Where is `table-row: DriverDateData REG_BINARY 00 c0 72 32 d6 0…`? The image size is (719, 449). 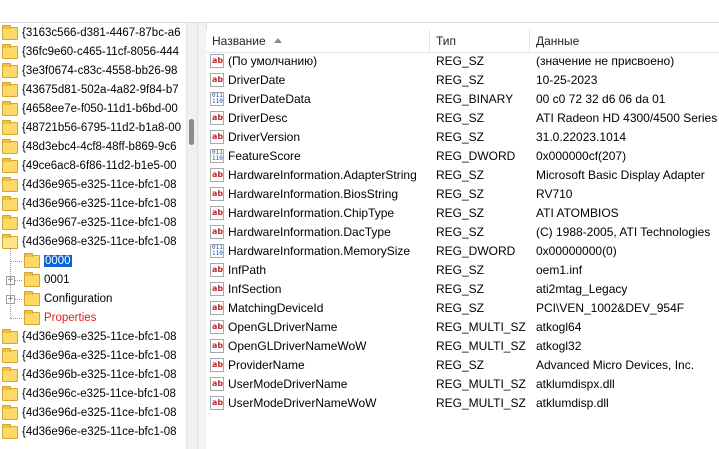 table-row: DriverDateData REG_BINARY 00 c0 72 32 d6 0… is located at coordinates (462, 99).